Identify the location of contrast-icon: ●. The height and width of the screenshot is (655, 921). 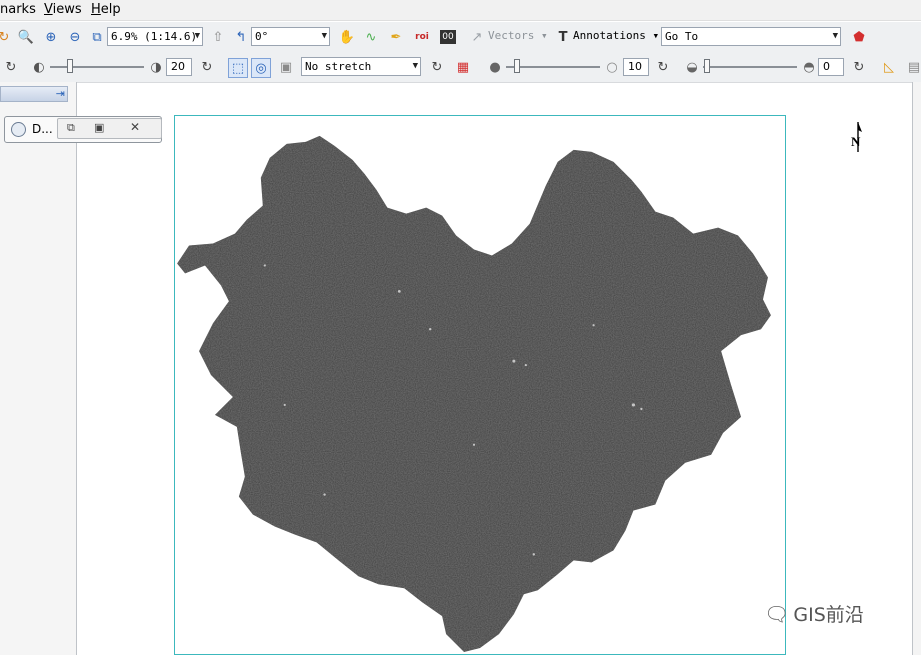
(495, 67).